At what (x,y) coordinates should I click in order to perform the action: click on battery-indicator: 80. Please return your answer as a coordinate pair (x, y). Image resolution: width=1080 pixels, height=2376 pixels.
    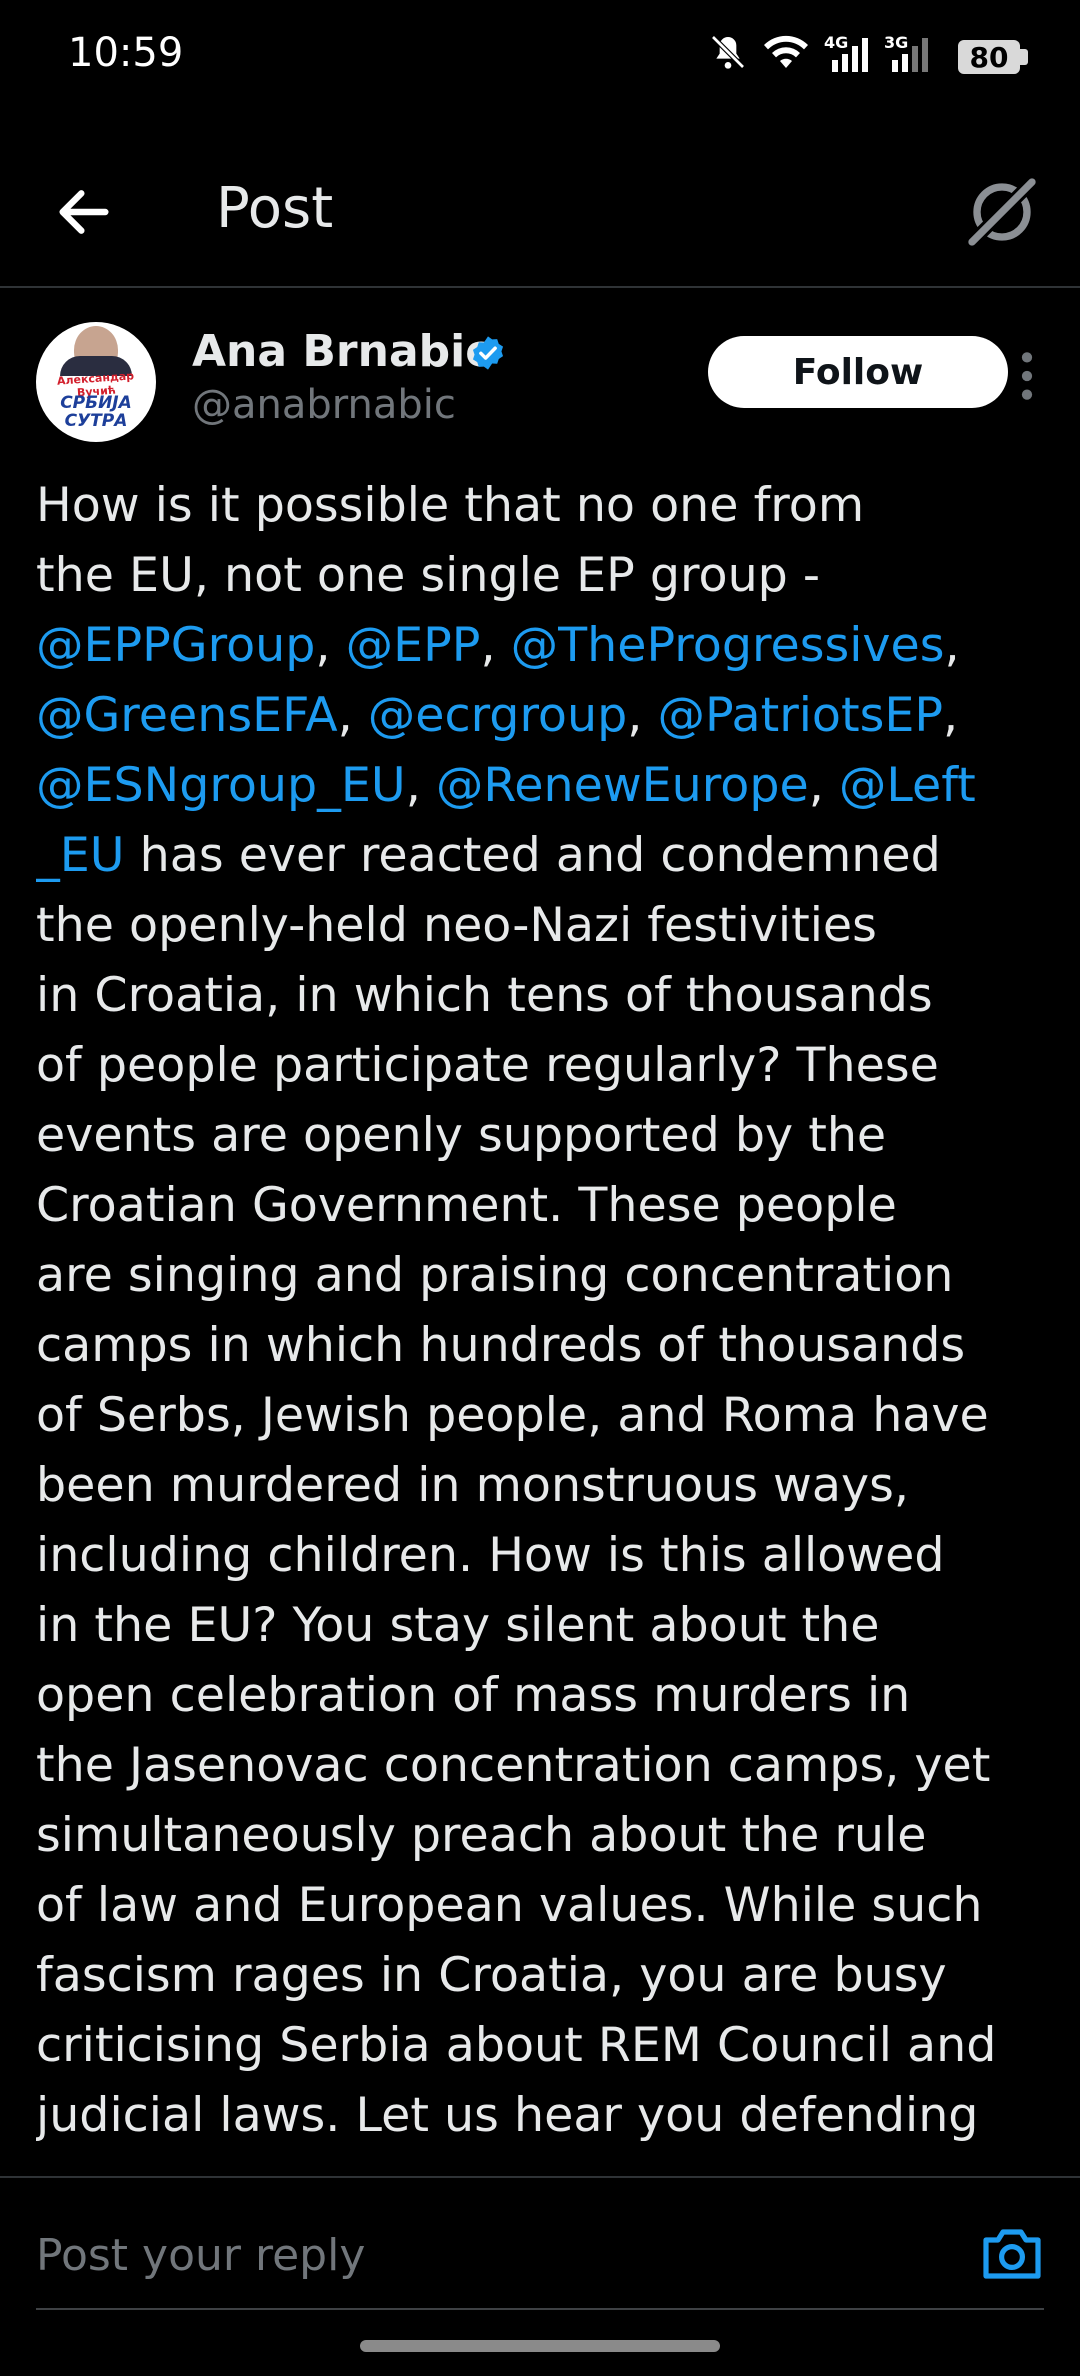
    Looking at the image, I should click on (989, 57).